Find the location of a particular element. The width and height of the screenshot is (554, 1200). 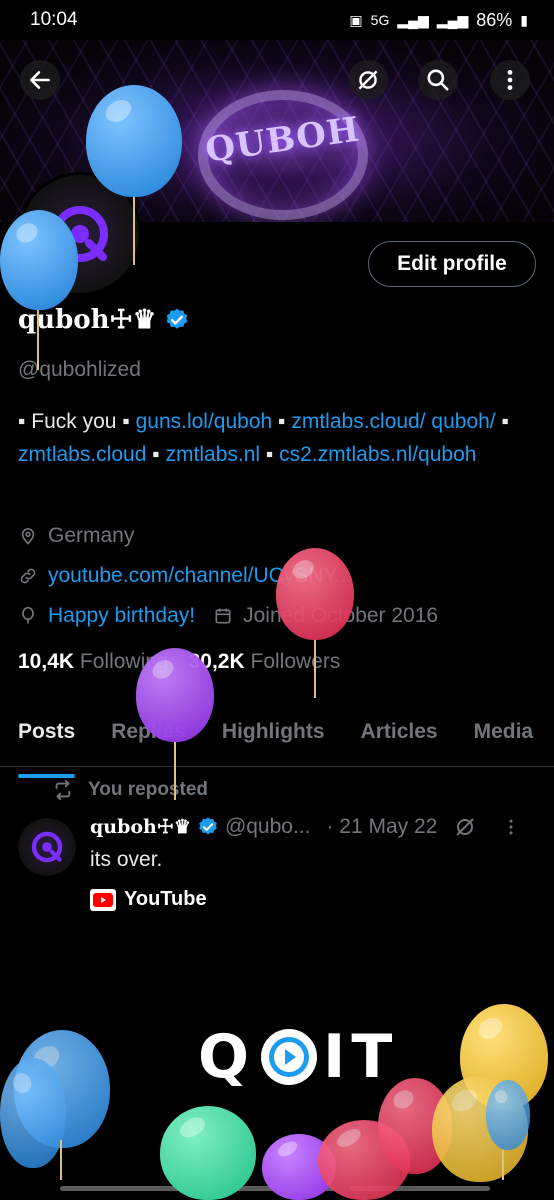

more-options-button is located at coordinates (510, 80).